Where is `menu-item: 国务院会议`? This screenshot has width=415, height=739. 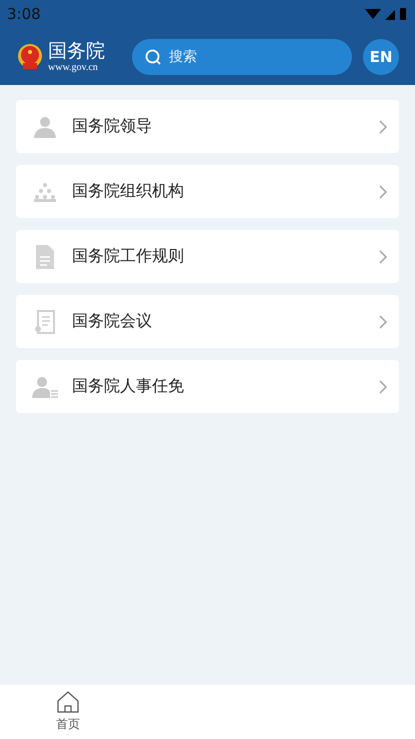 menu-item: 国务院会议 is located at coordinates (207, 321).